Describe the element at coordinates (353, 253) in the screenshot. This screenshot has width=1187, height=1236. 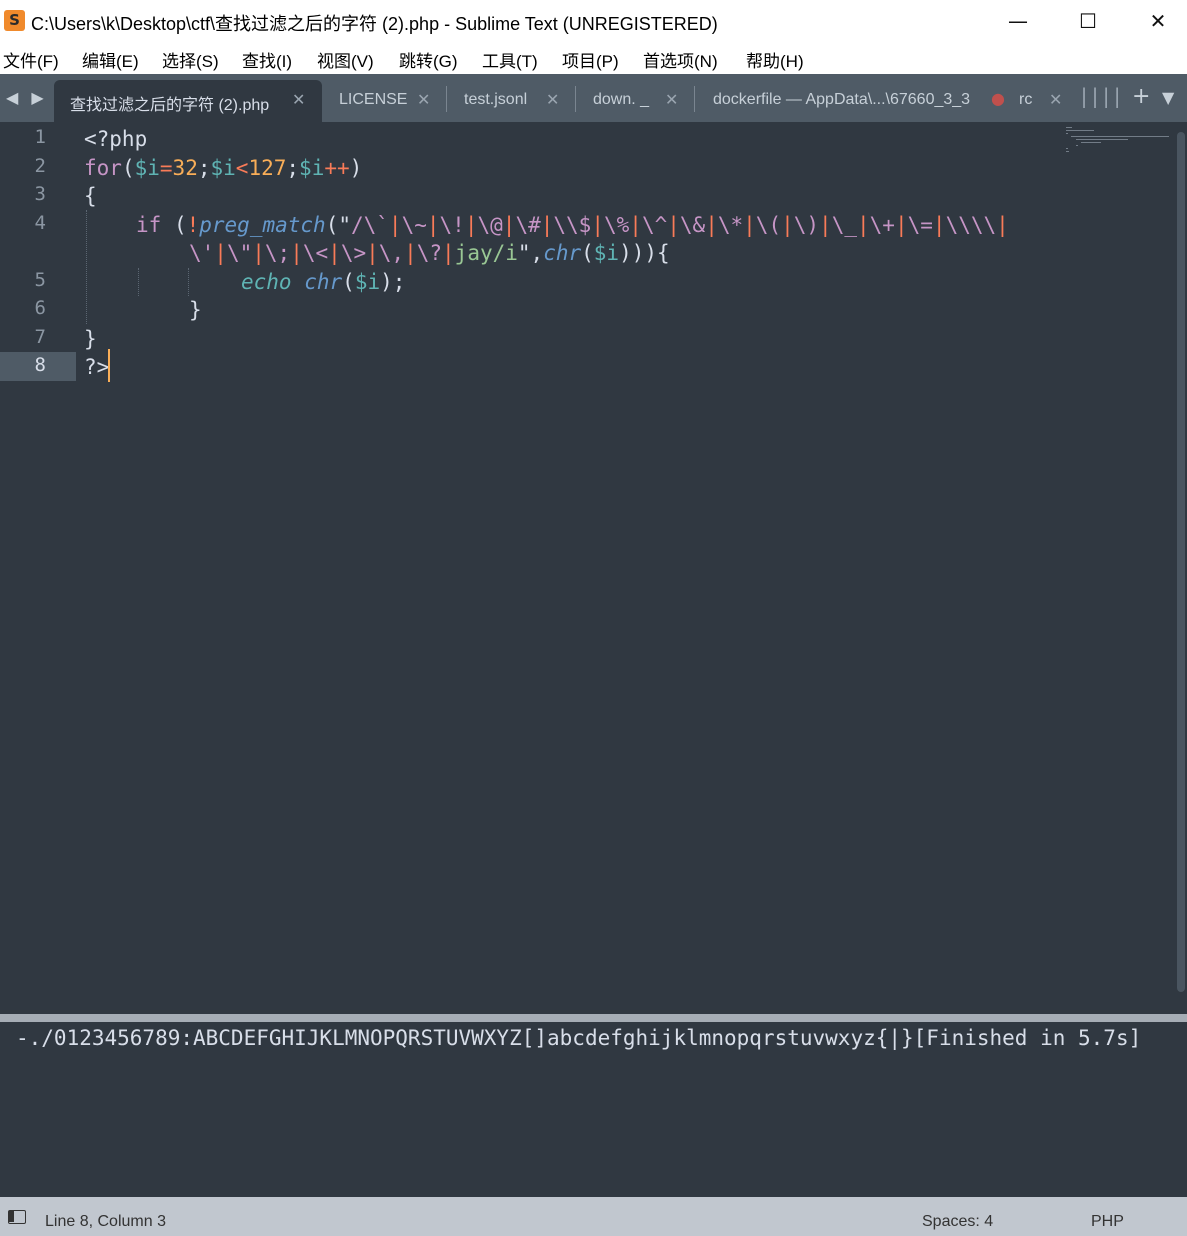
I see `regex-part: \>` at that location.